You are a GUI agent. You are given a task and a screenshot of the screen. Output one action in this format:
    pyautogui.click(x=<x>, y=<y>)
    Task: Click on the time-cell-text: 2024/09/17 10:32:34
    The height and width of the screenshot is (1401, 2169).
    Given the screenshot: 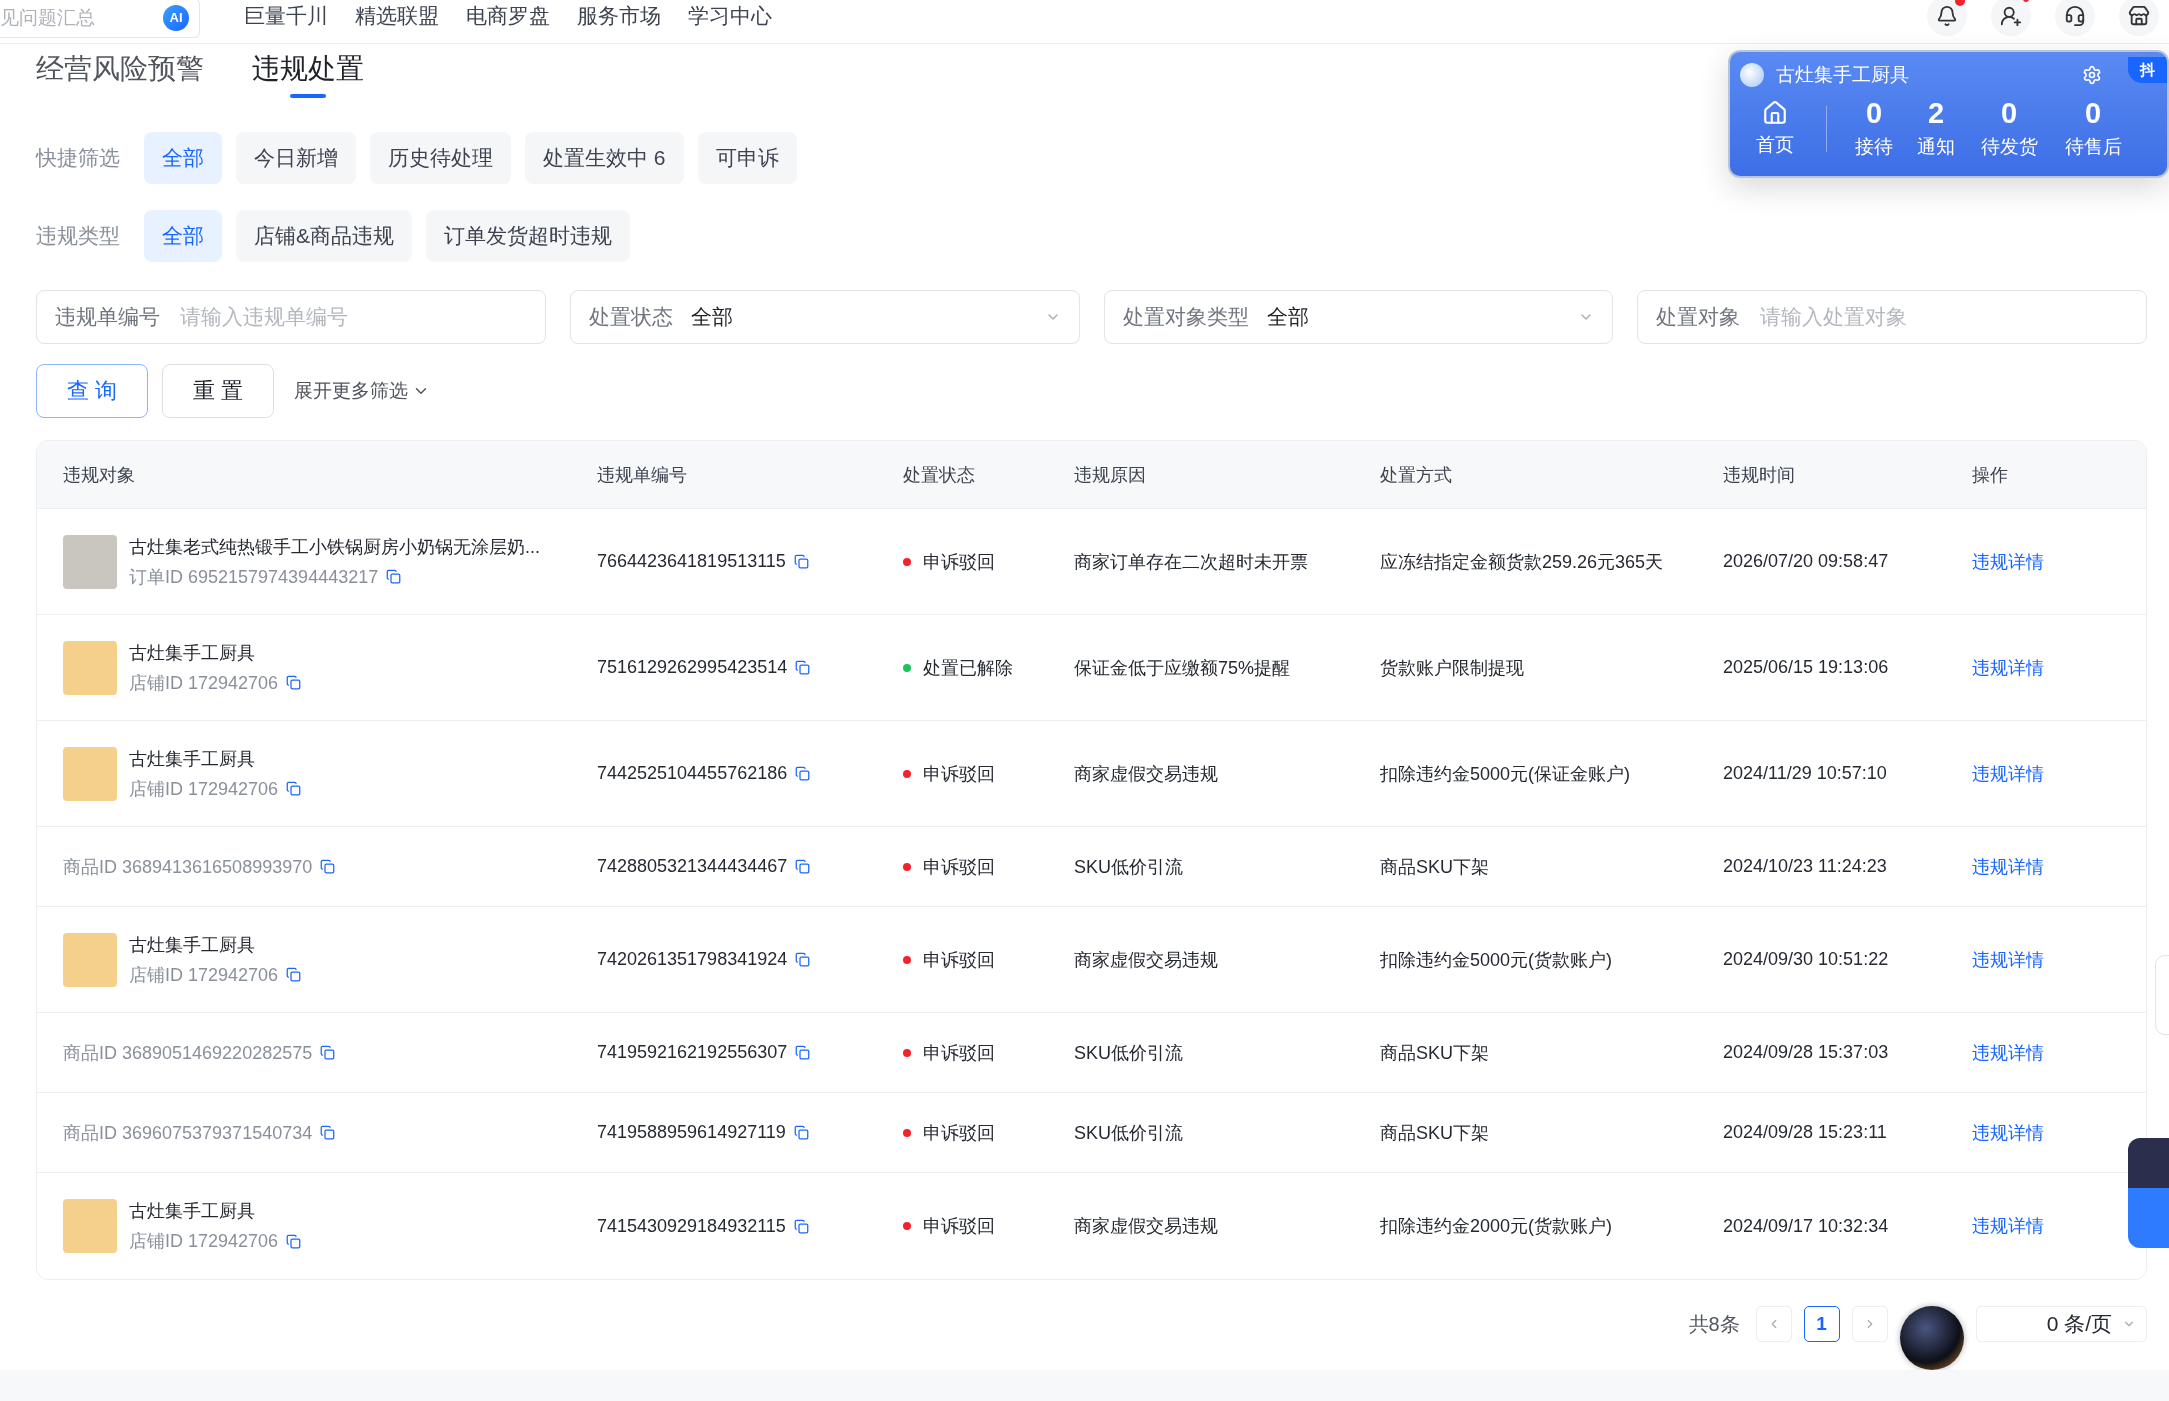 What is the action you would take?
    pyautogui.click(x=1806, y=1226)
    